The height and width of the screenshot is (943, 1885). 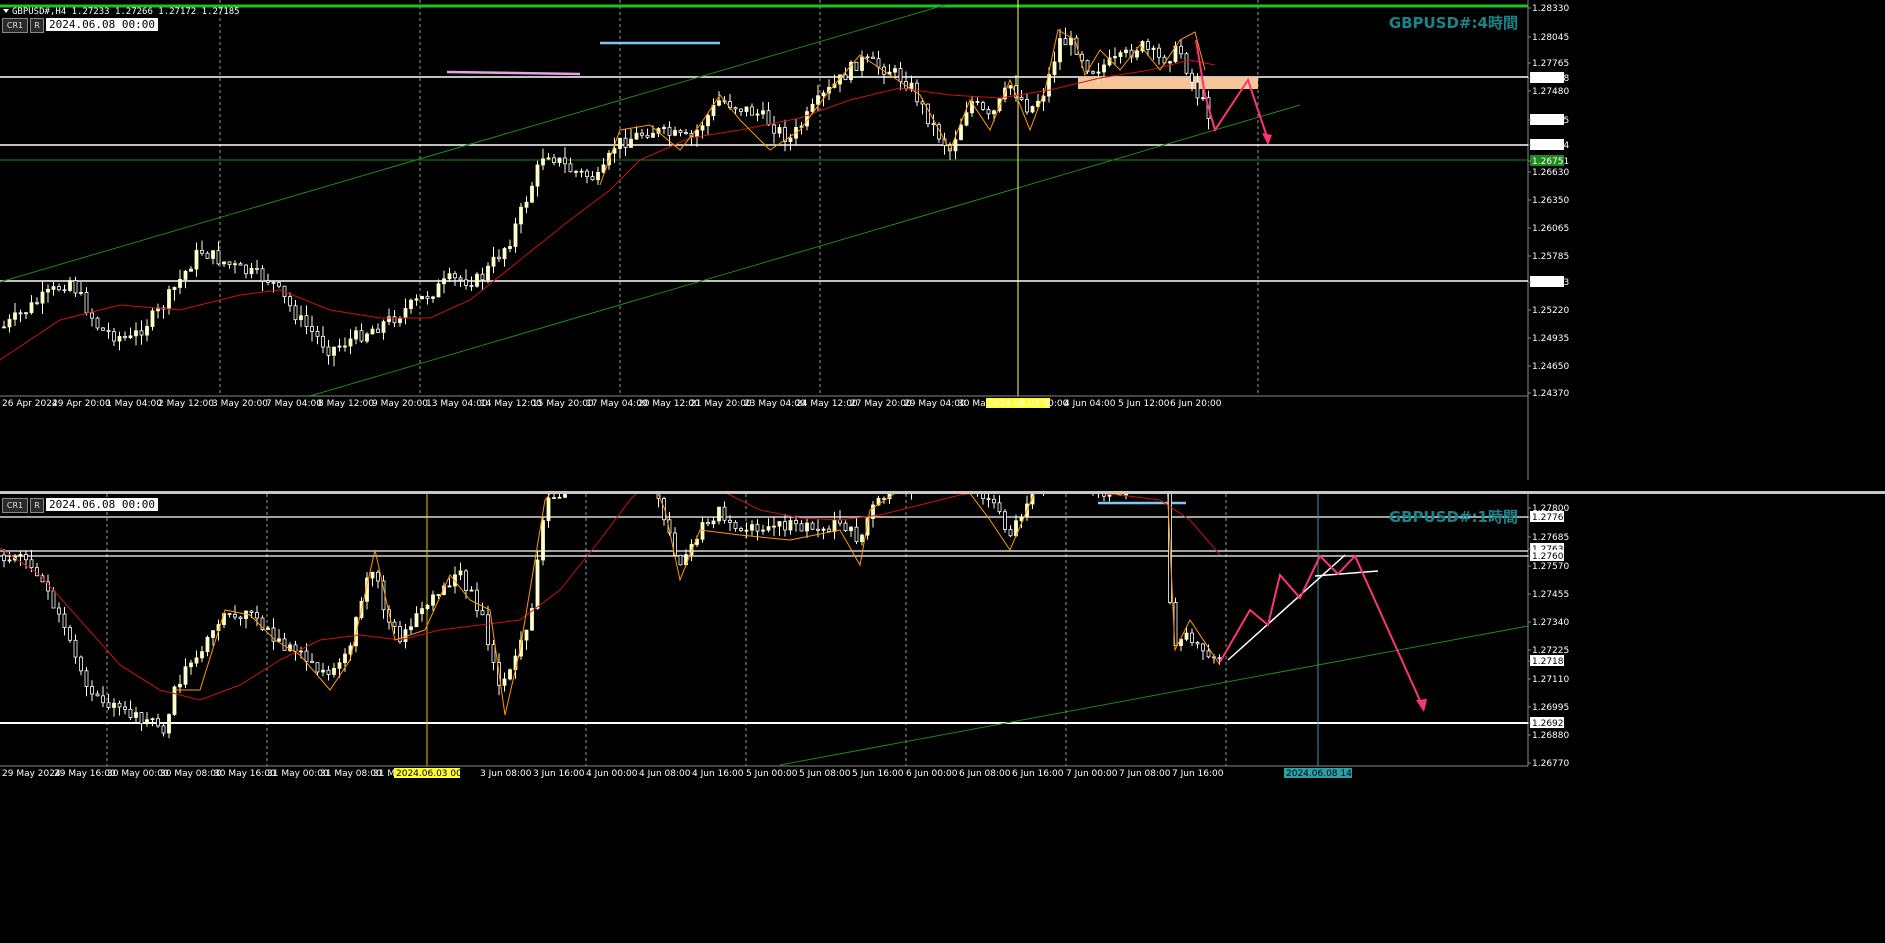 I want to click on time-label: 29 May 2024, so click(x=31, y=774).